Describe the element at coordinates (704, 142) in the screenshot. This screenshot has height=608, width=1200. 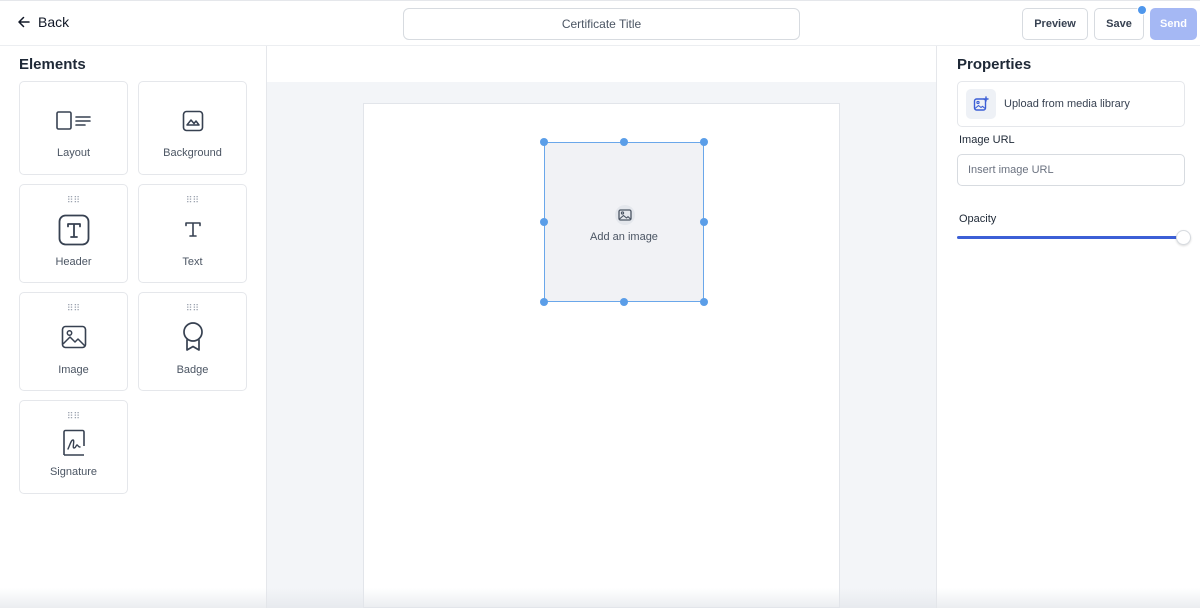
I see `resize-handle-top-right` at that location.